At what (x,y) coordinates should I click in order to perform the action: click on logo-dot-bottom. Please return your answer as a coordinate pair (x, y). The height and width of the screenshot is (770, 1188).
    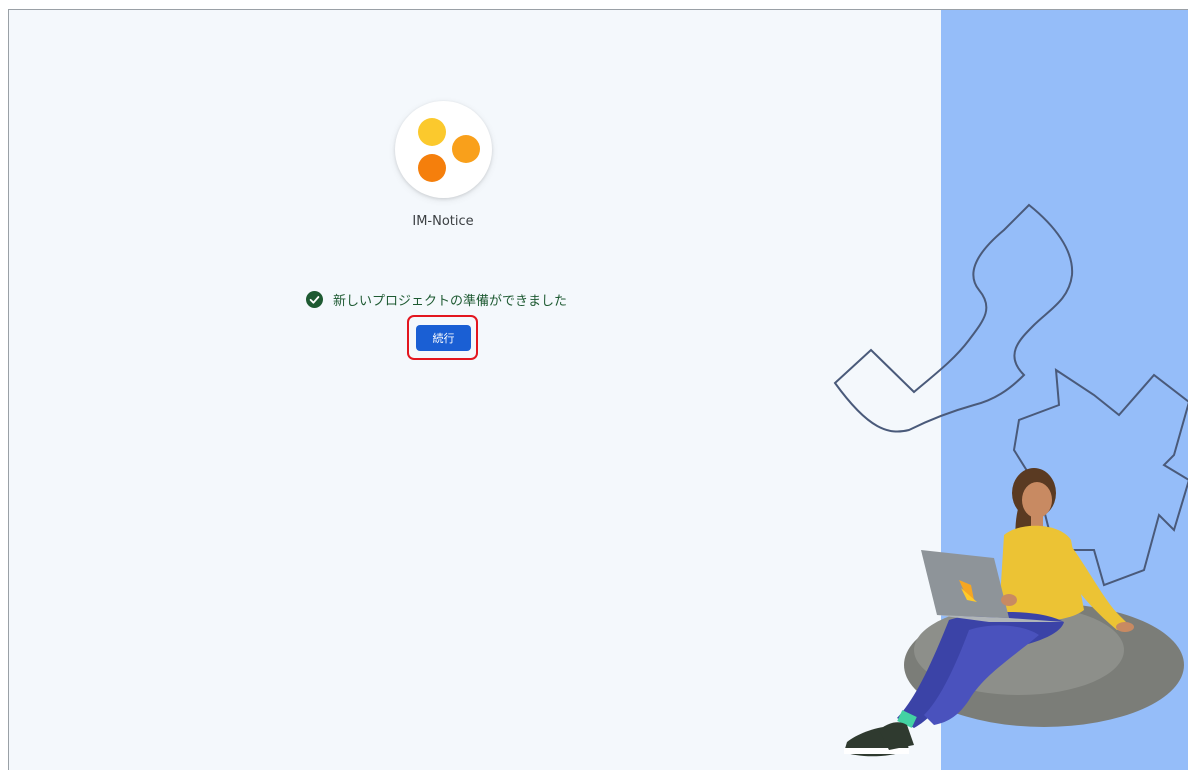
    Looking at the image, I should click on (432, 168).